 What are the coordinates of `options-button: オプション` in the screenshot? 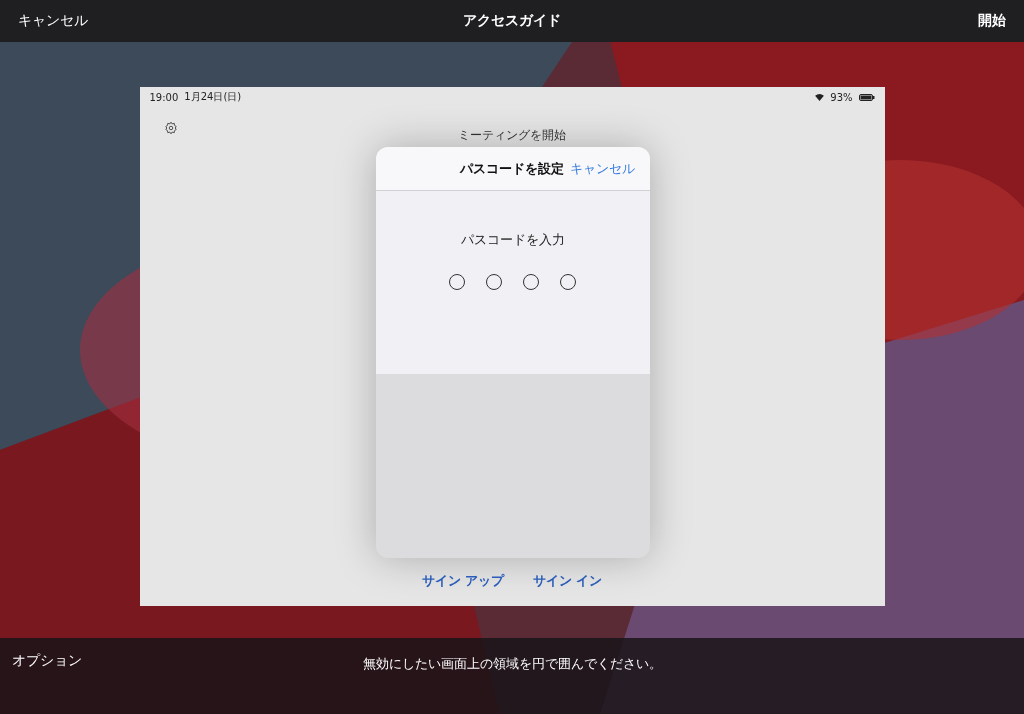 It's located at (47, 661).